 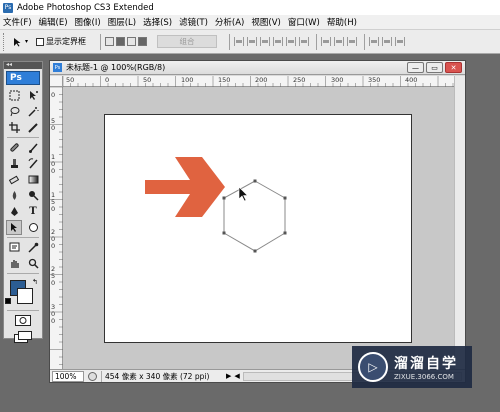 What do you see at coordinates (33, 163) in the screenshot?
I see `history-brush-tool-icon` at bounding box center [33, 163].